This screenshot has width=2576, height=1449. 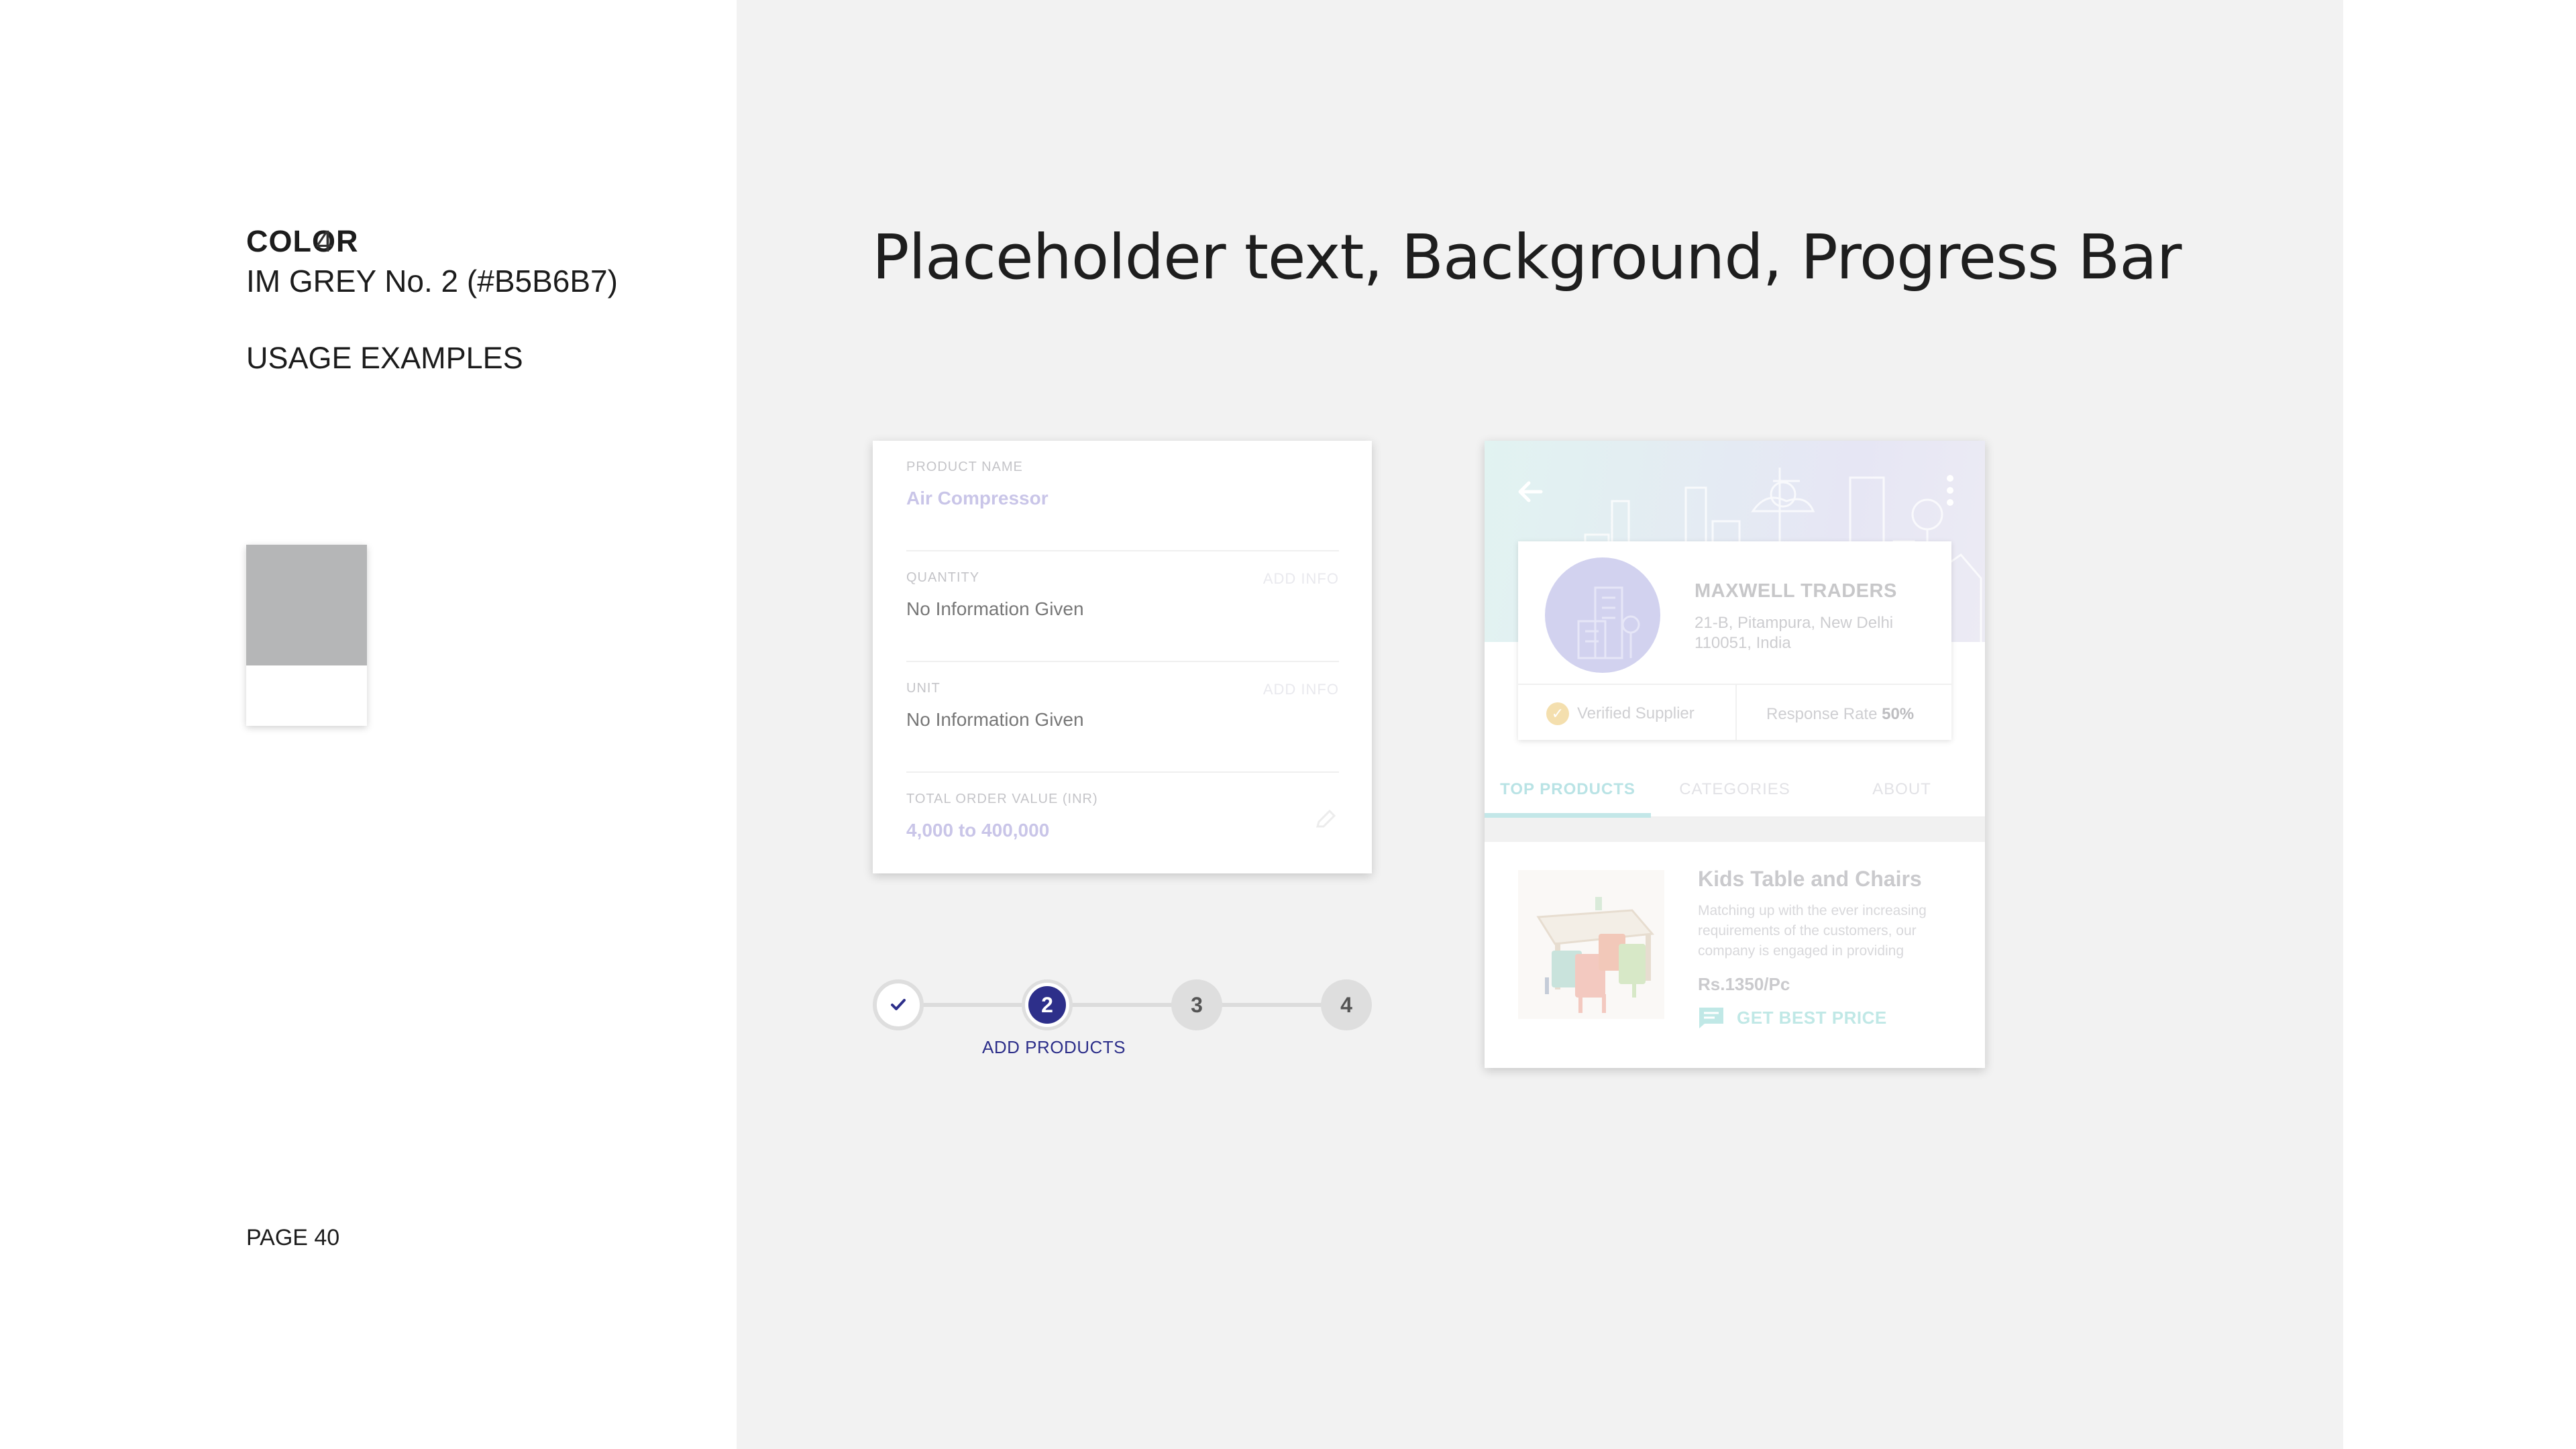 I want to click on stepper-track, so click(x=1123, y=1005).